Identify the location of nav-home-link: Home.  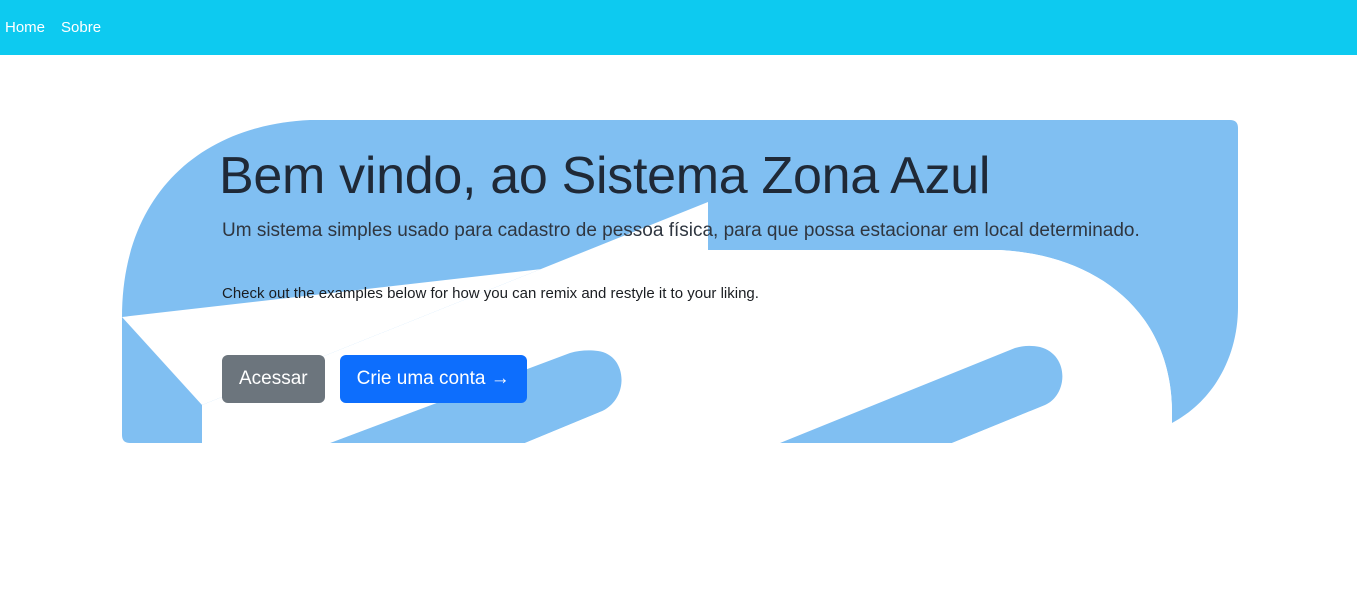
(25, 27).